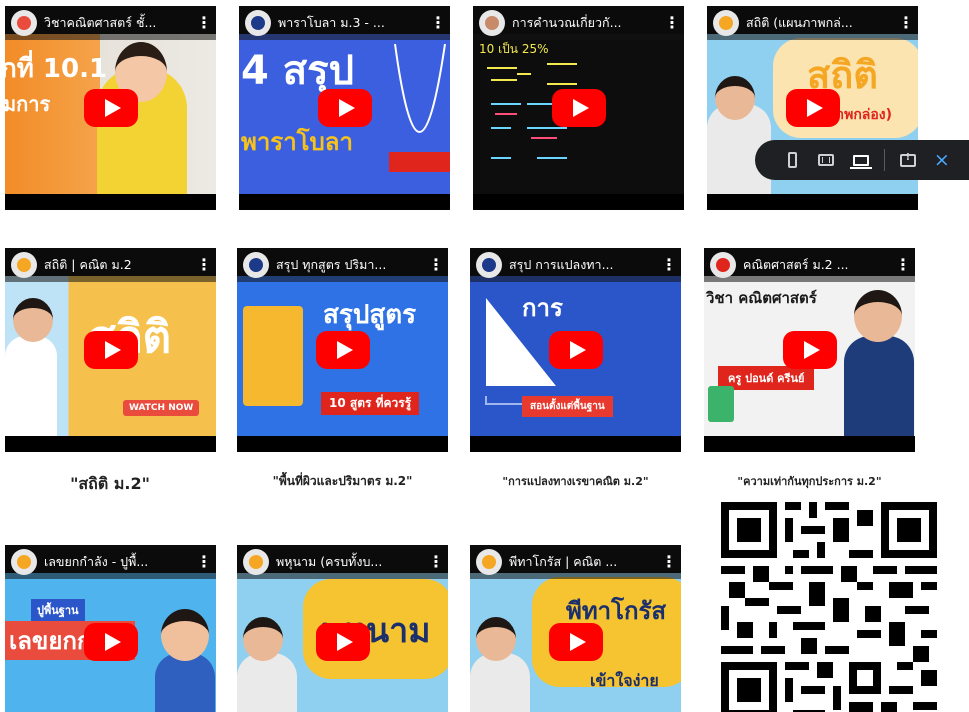 The image size is (969, 712). I want to click on playlist-caption: "ความเท่ากันทุกประการ ม.2", so click(809, 481).